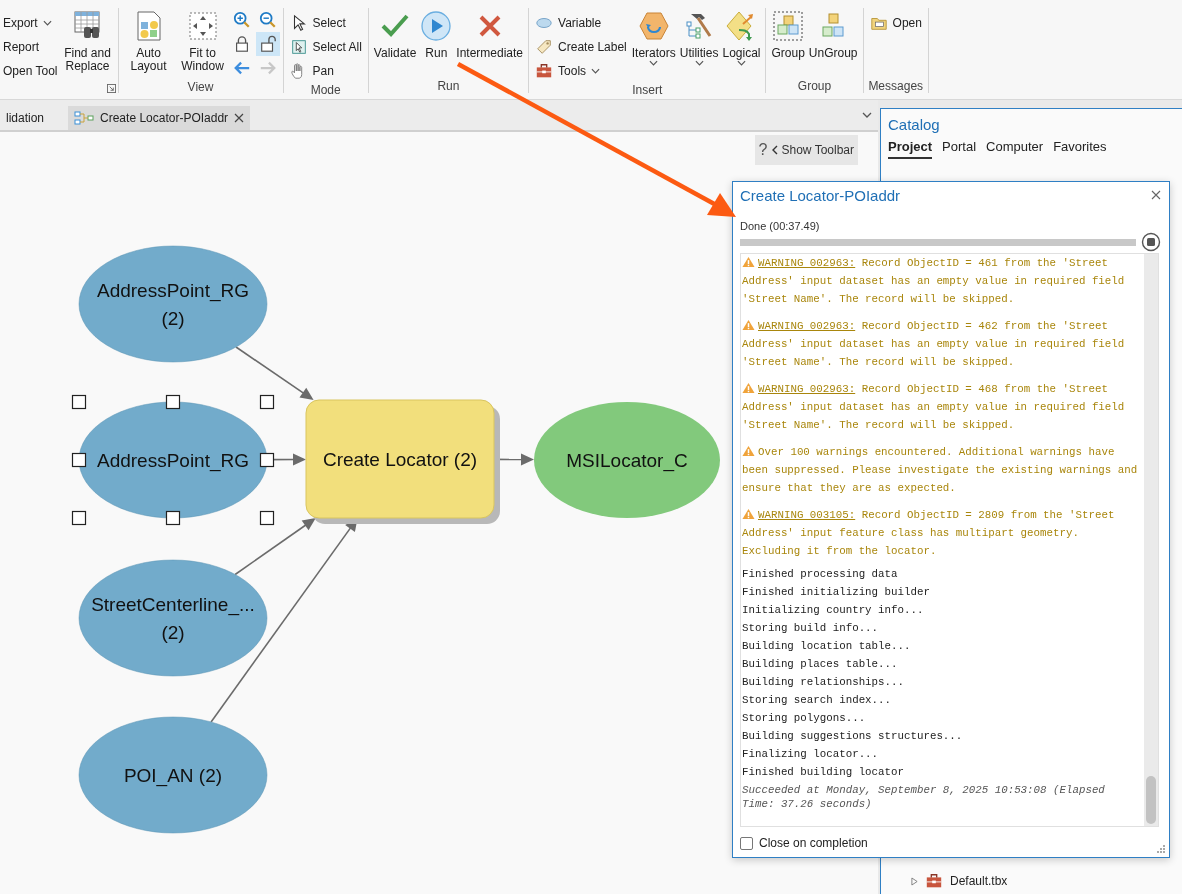 This screenshot has height=894, width=1182. Describe the element at coordinates (400, 459) in the screenshot. I see `node-label: Create Locator (2)` at that location.